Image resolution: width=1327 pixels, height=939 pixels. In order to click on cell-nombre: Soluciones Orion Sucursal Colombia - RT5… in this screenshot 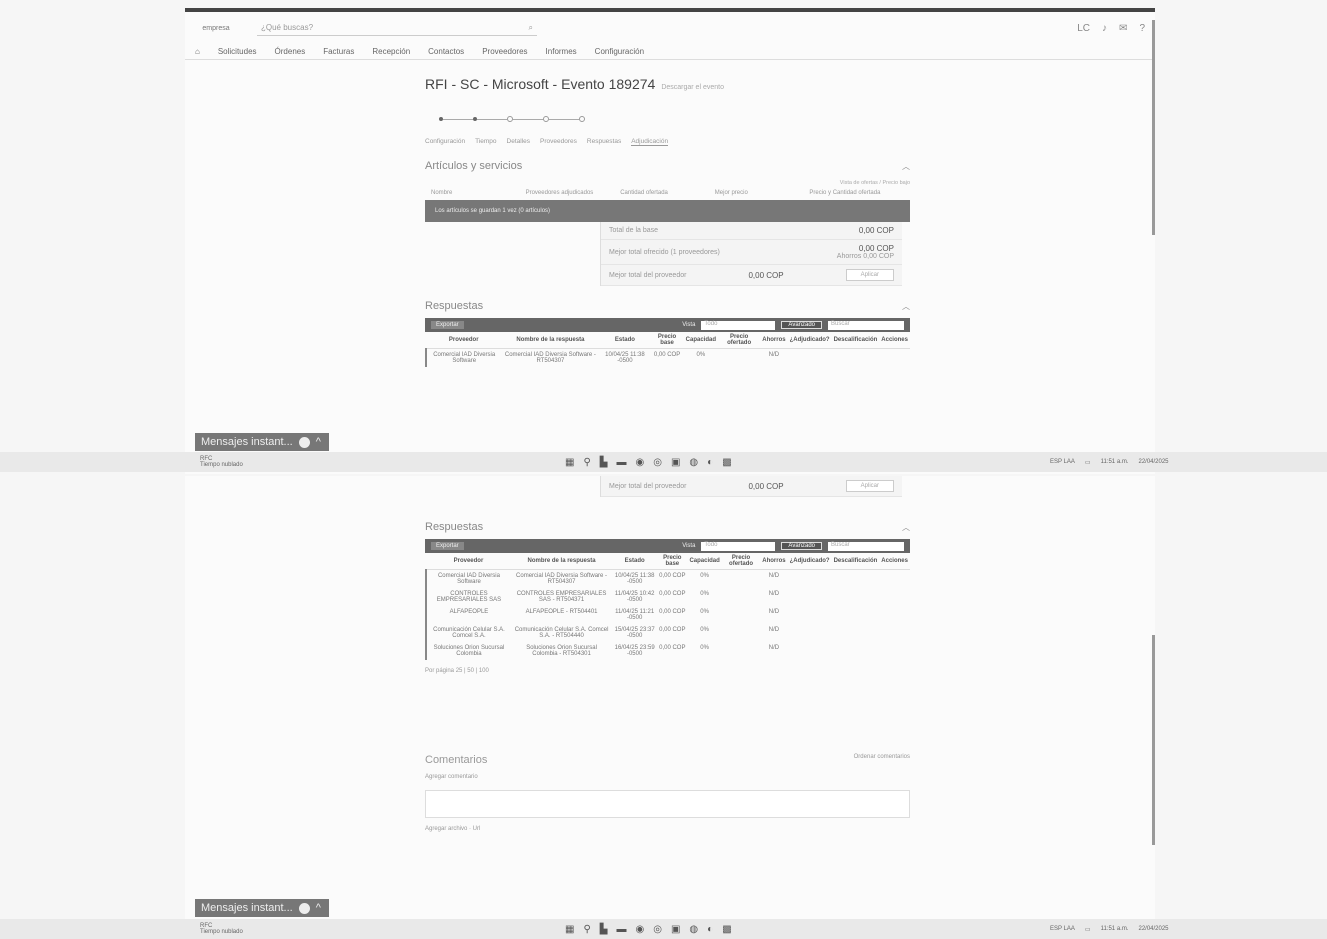, I will do `click(561, 651)`.